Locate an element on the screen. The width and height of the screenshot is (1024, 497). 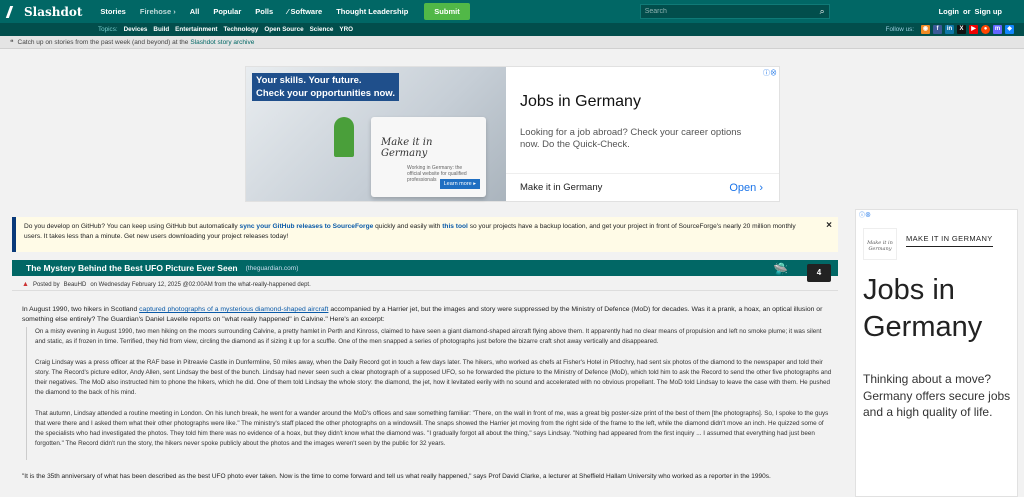
topic-yro: YRO is located at coordinates (346, 29).